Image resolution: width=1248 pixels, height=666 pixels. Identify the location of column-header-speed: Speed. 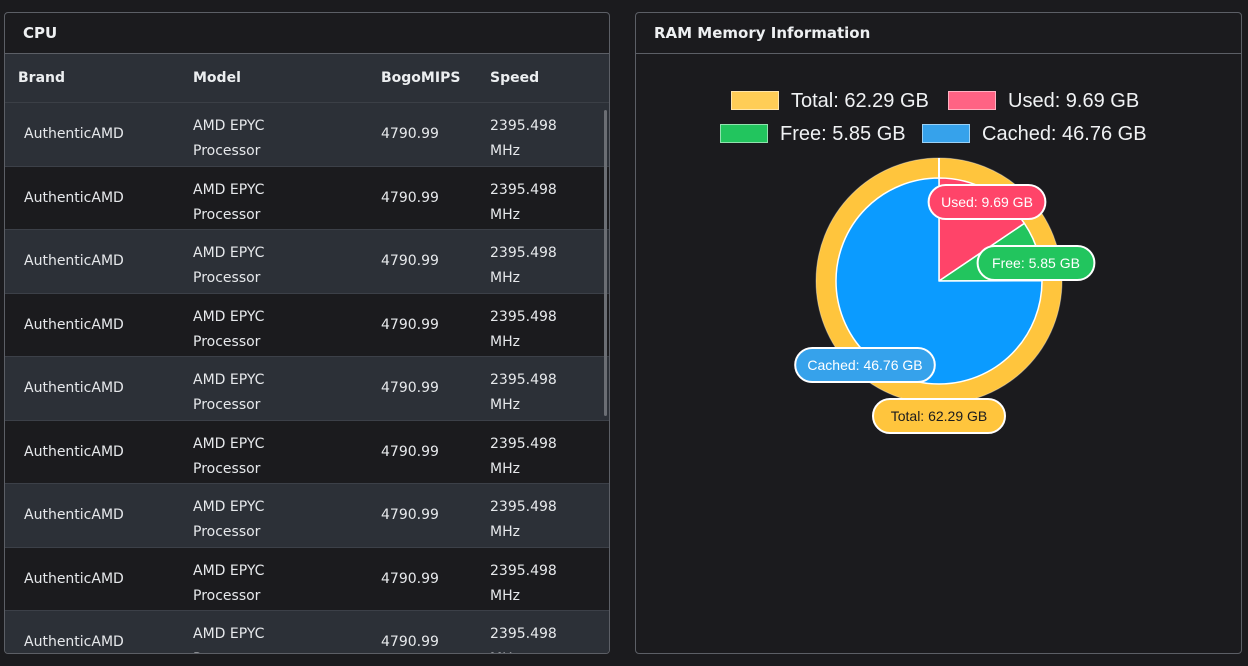
(514, 78).